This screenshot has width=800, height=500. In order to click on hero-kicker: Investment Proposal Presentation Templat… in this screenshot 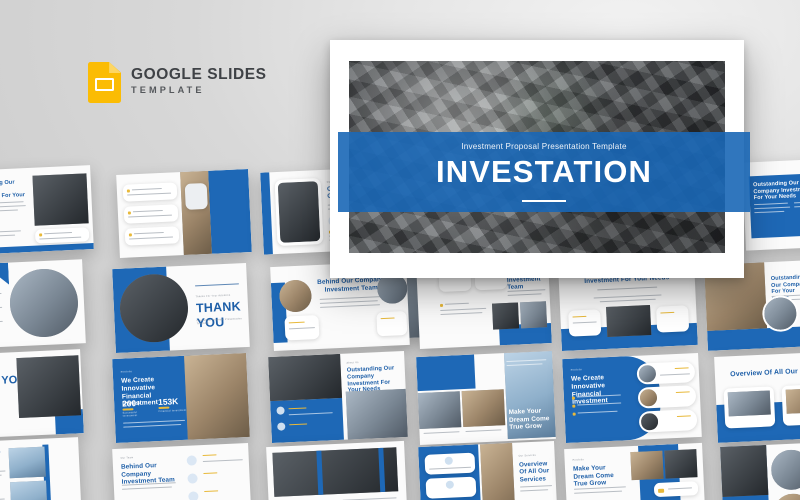, I will do `click(544, 146)`.